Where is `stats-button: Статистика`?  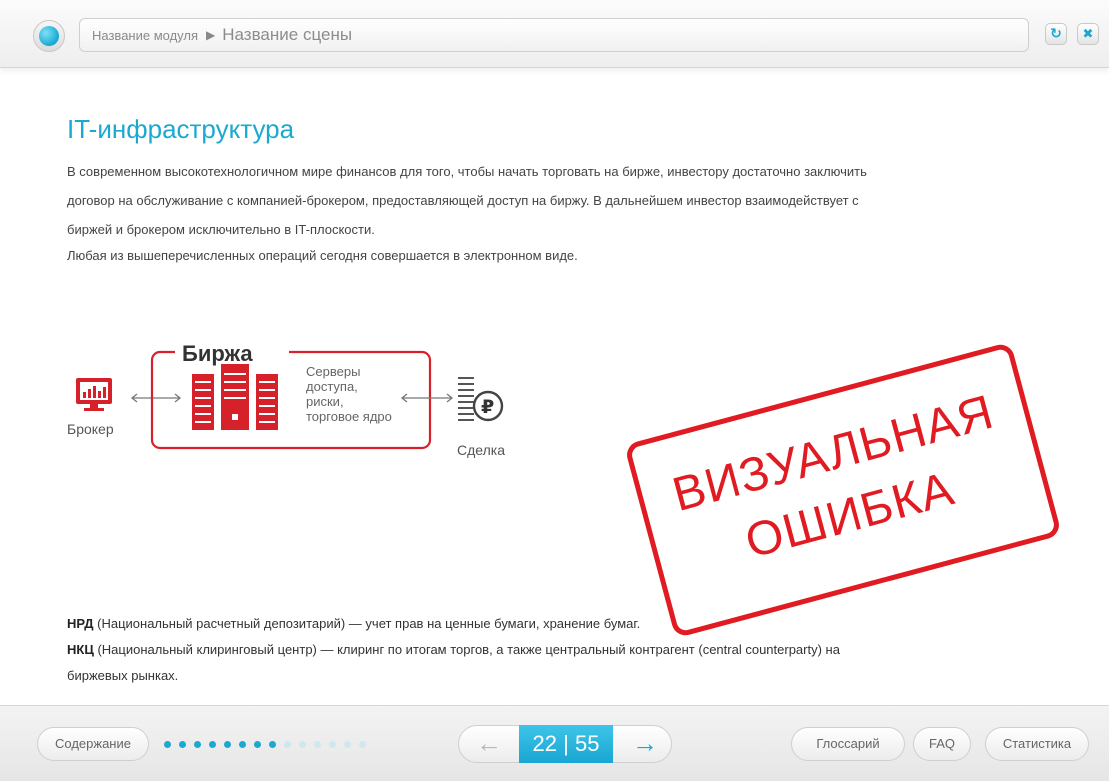
stats-button: Статистика is located at coordinates (1037, 744).